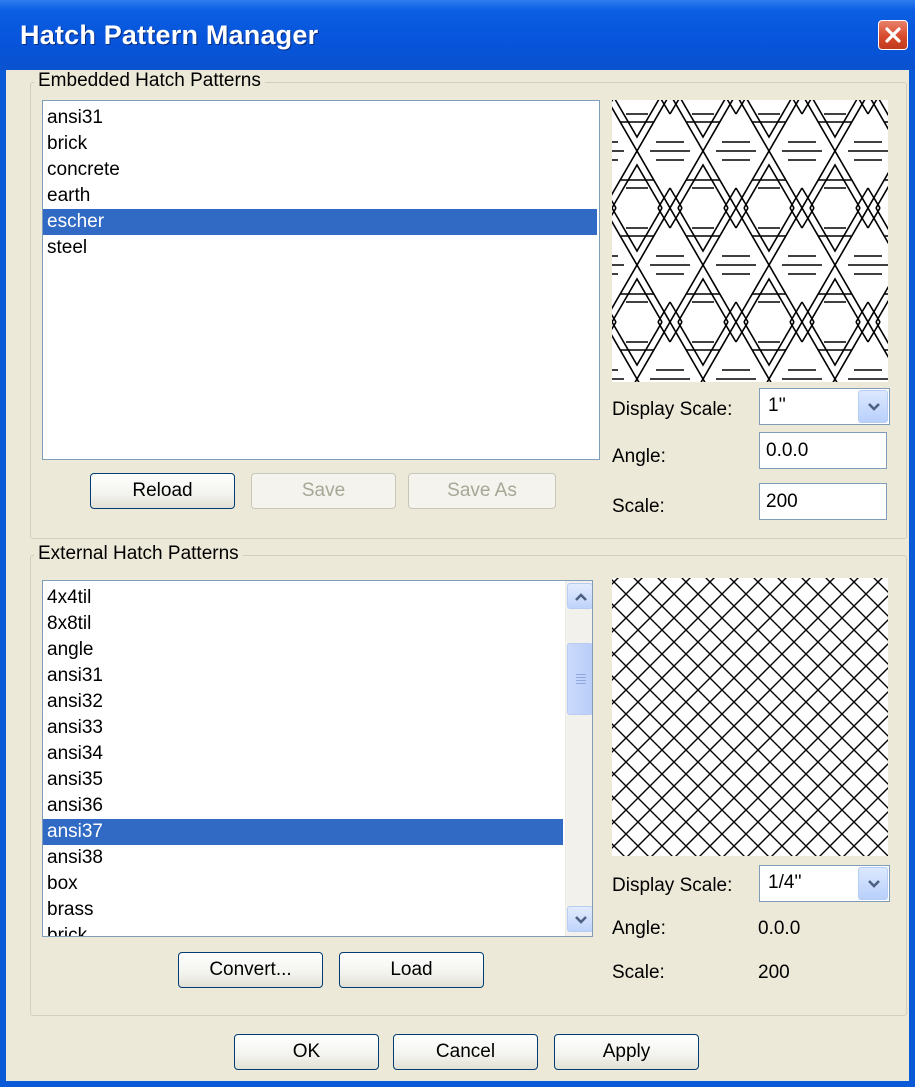 This screenshot has width=915, height=1087. I want to click on external-pattern-preview, so click(750, 717).